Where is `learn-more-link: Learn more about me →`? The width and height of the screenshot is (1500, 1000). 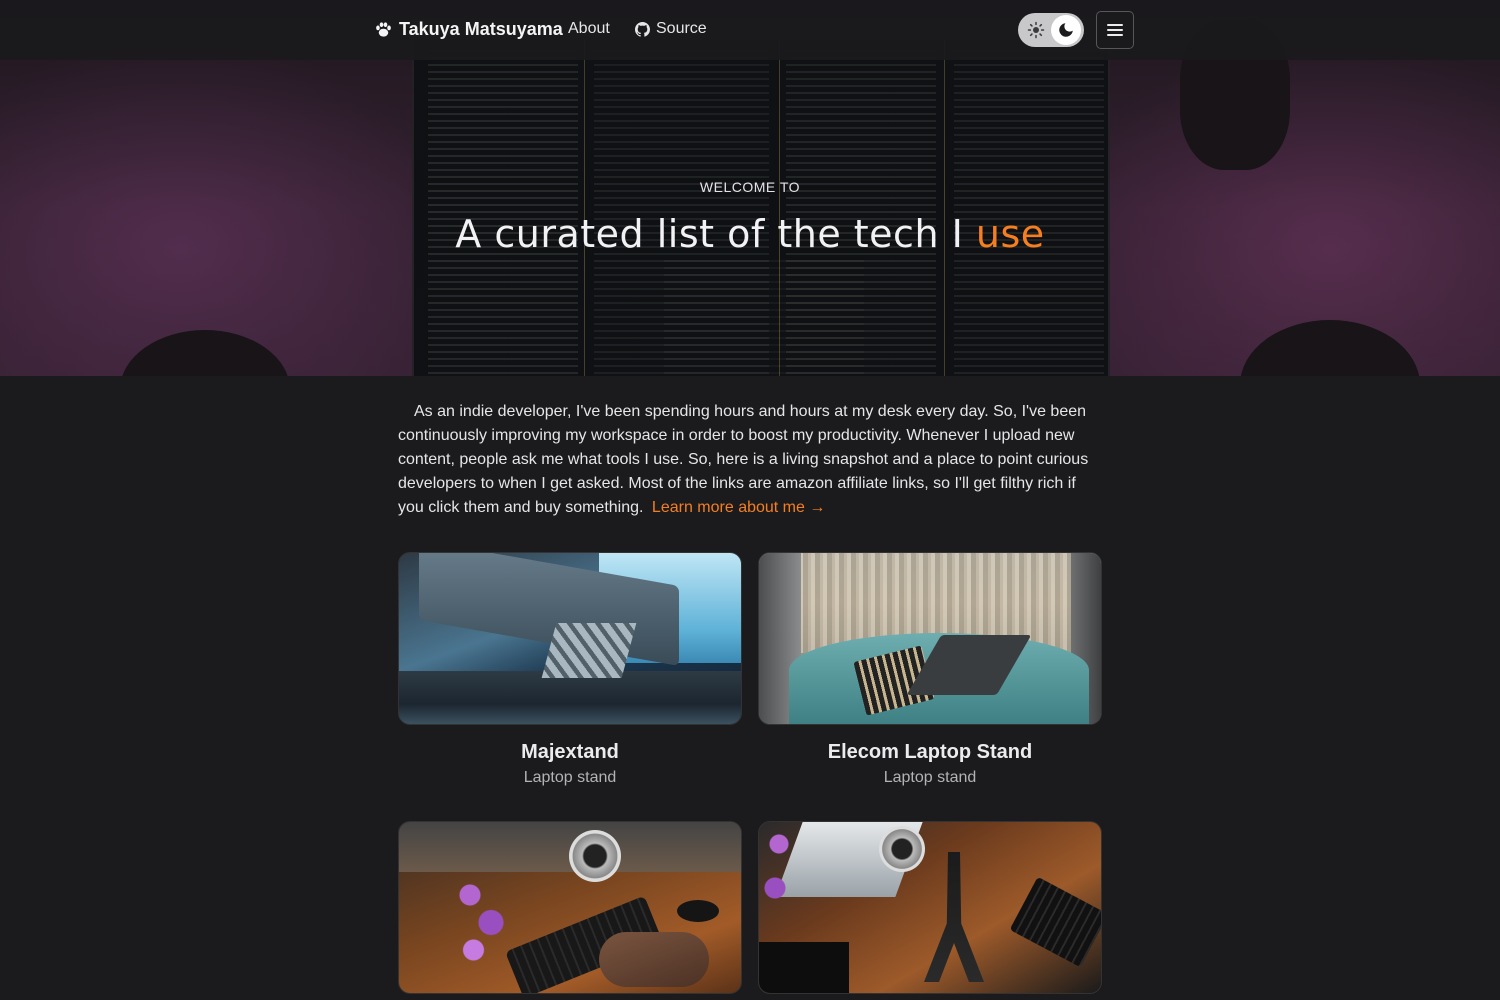 learn-more-link: Learn more about me → is located at coordinates (738, 507).